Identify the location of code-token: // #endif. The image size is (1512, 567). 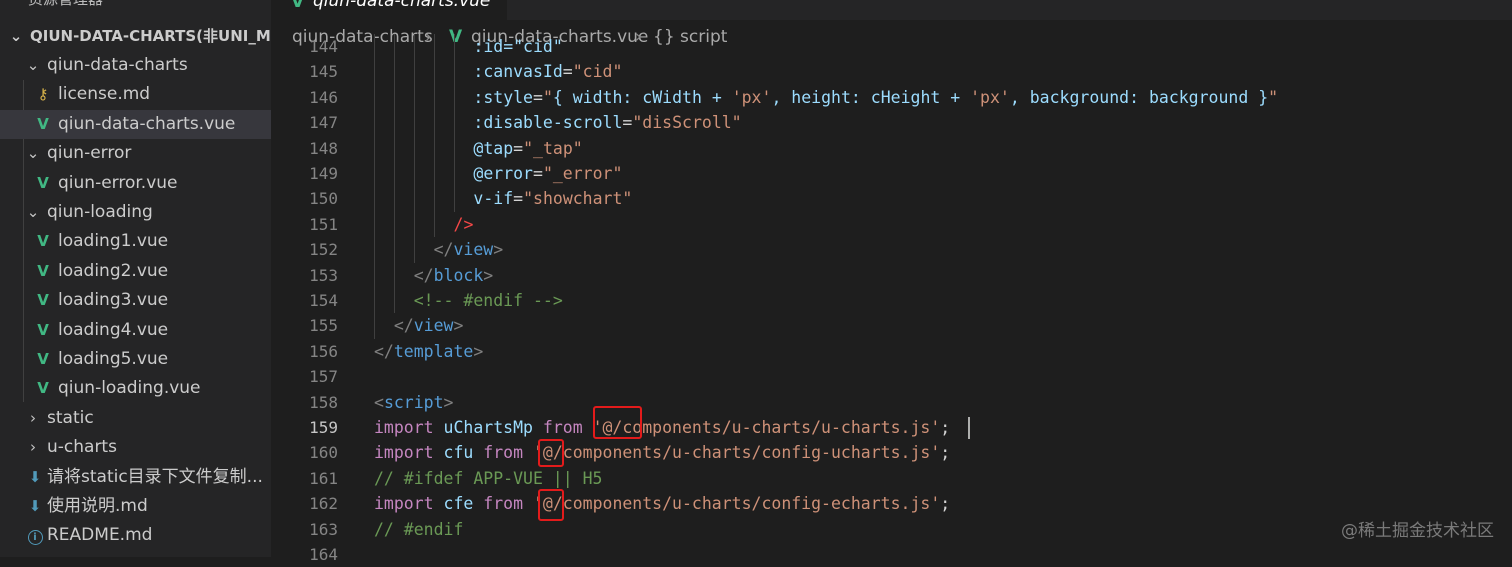
(419, 529).